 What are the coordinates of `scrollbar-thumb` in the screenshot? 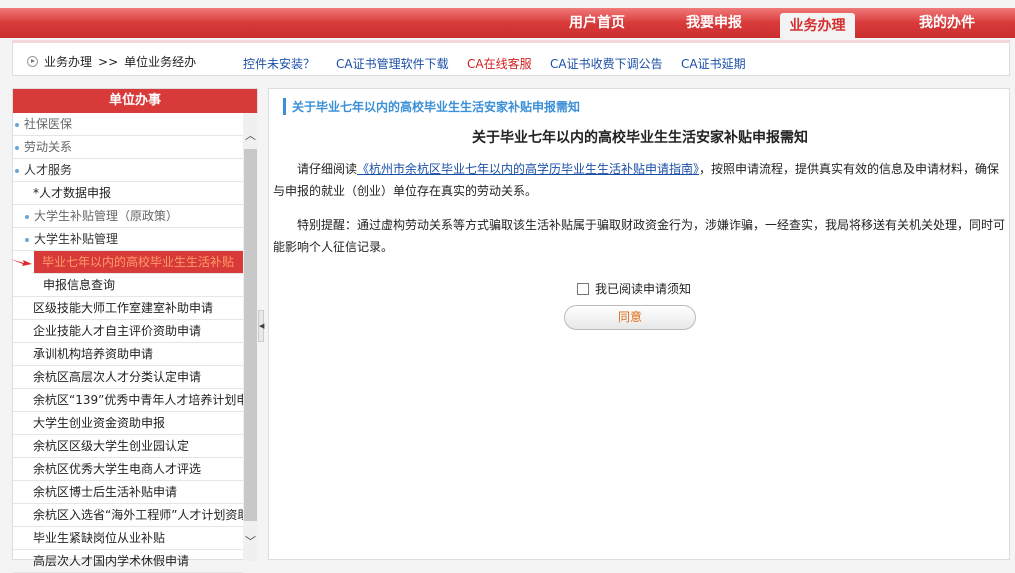 It's located at (250, 335).